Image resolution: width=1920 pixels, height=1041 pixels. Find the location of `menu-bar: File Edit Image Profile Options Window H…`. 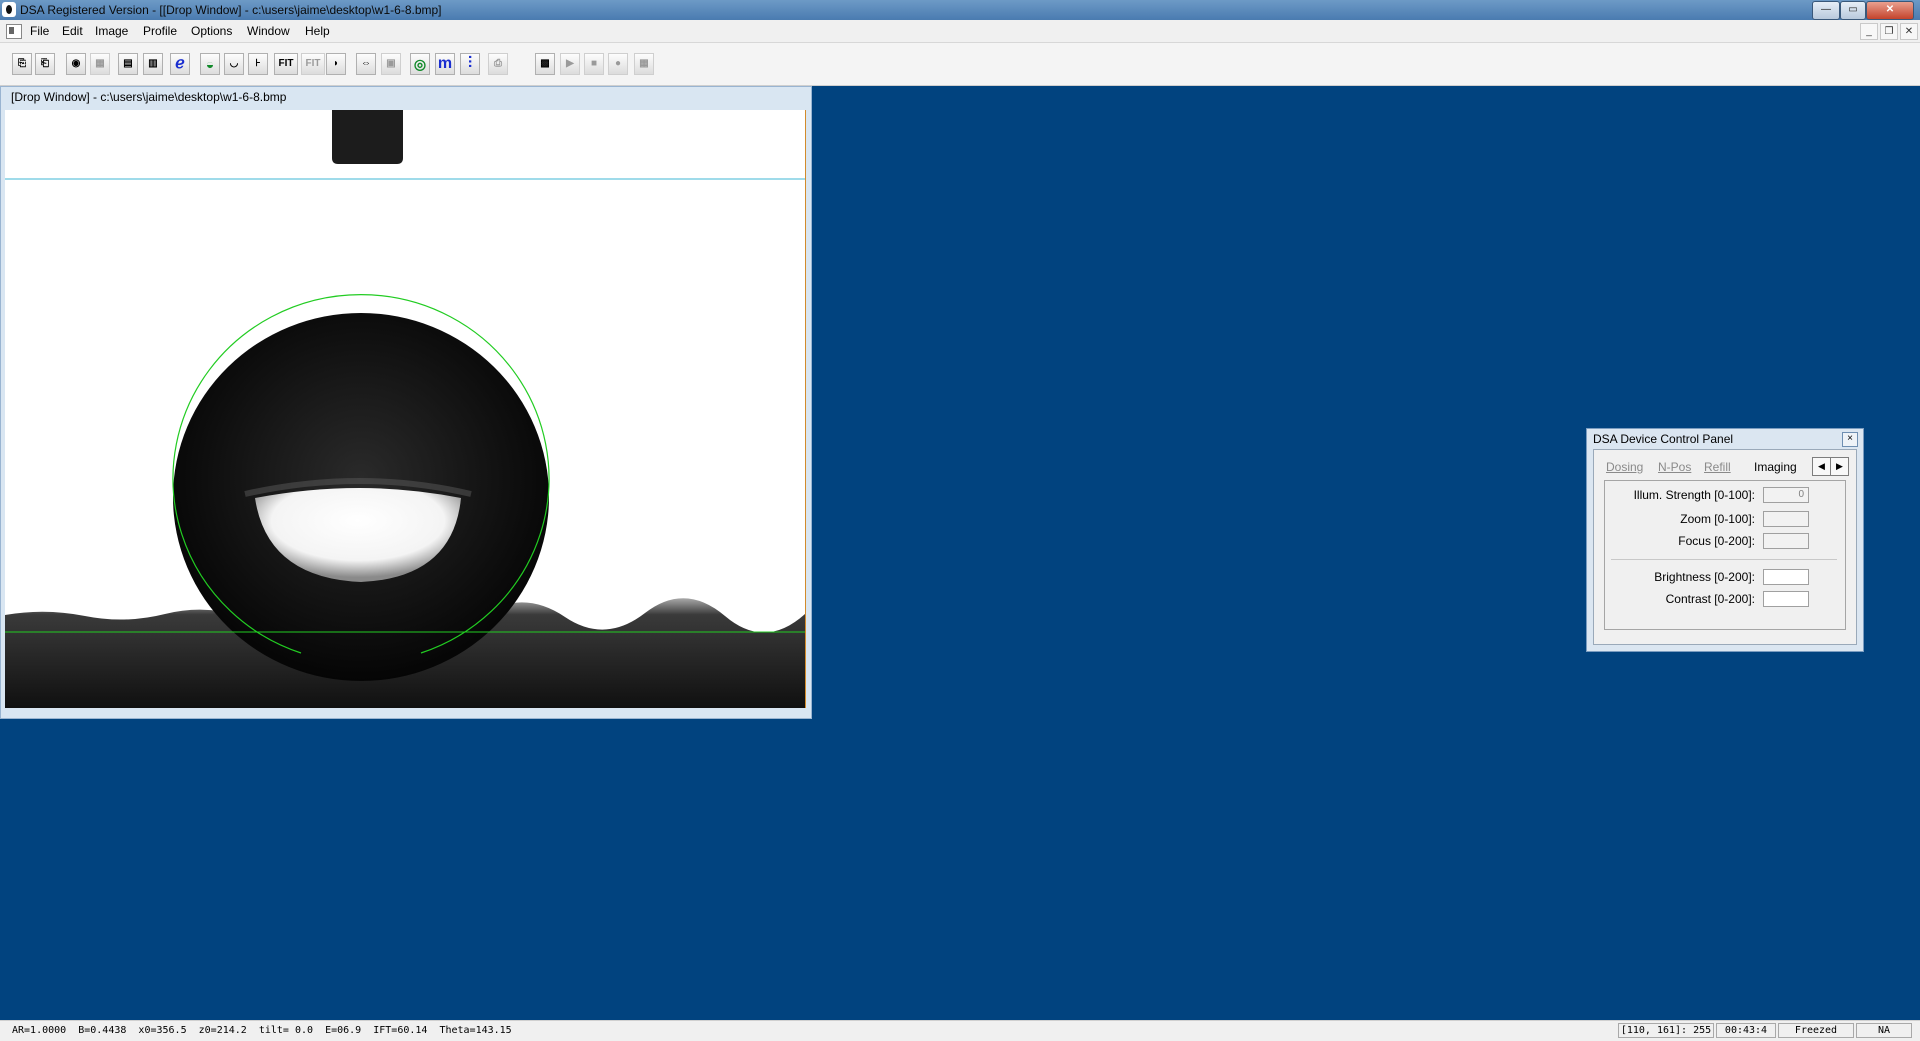

menu-bar: File Edit Image Profile Options Window H… is located at coordinates (960, 31).